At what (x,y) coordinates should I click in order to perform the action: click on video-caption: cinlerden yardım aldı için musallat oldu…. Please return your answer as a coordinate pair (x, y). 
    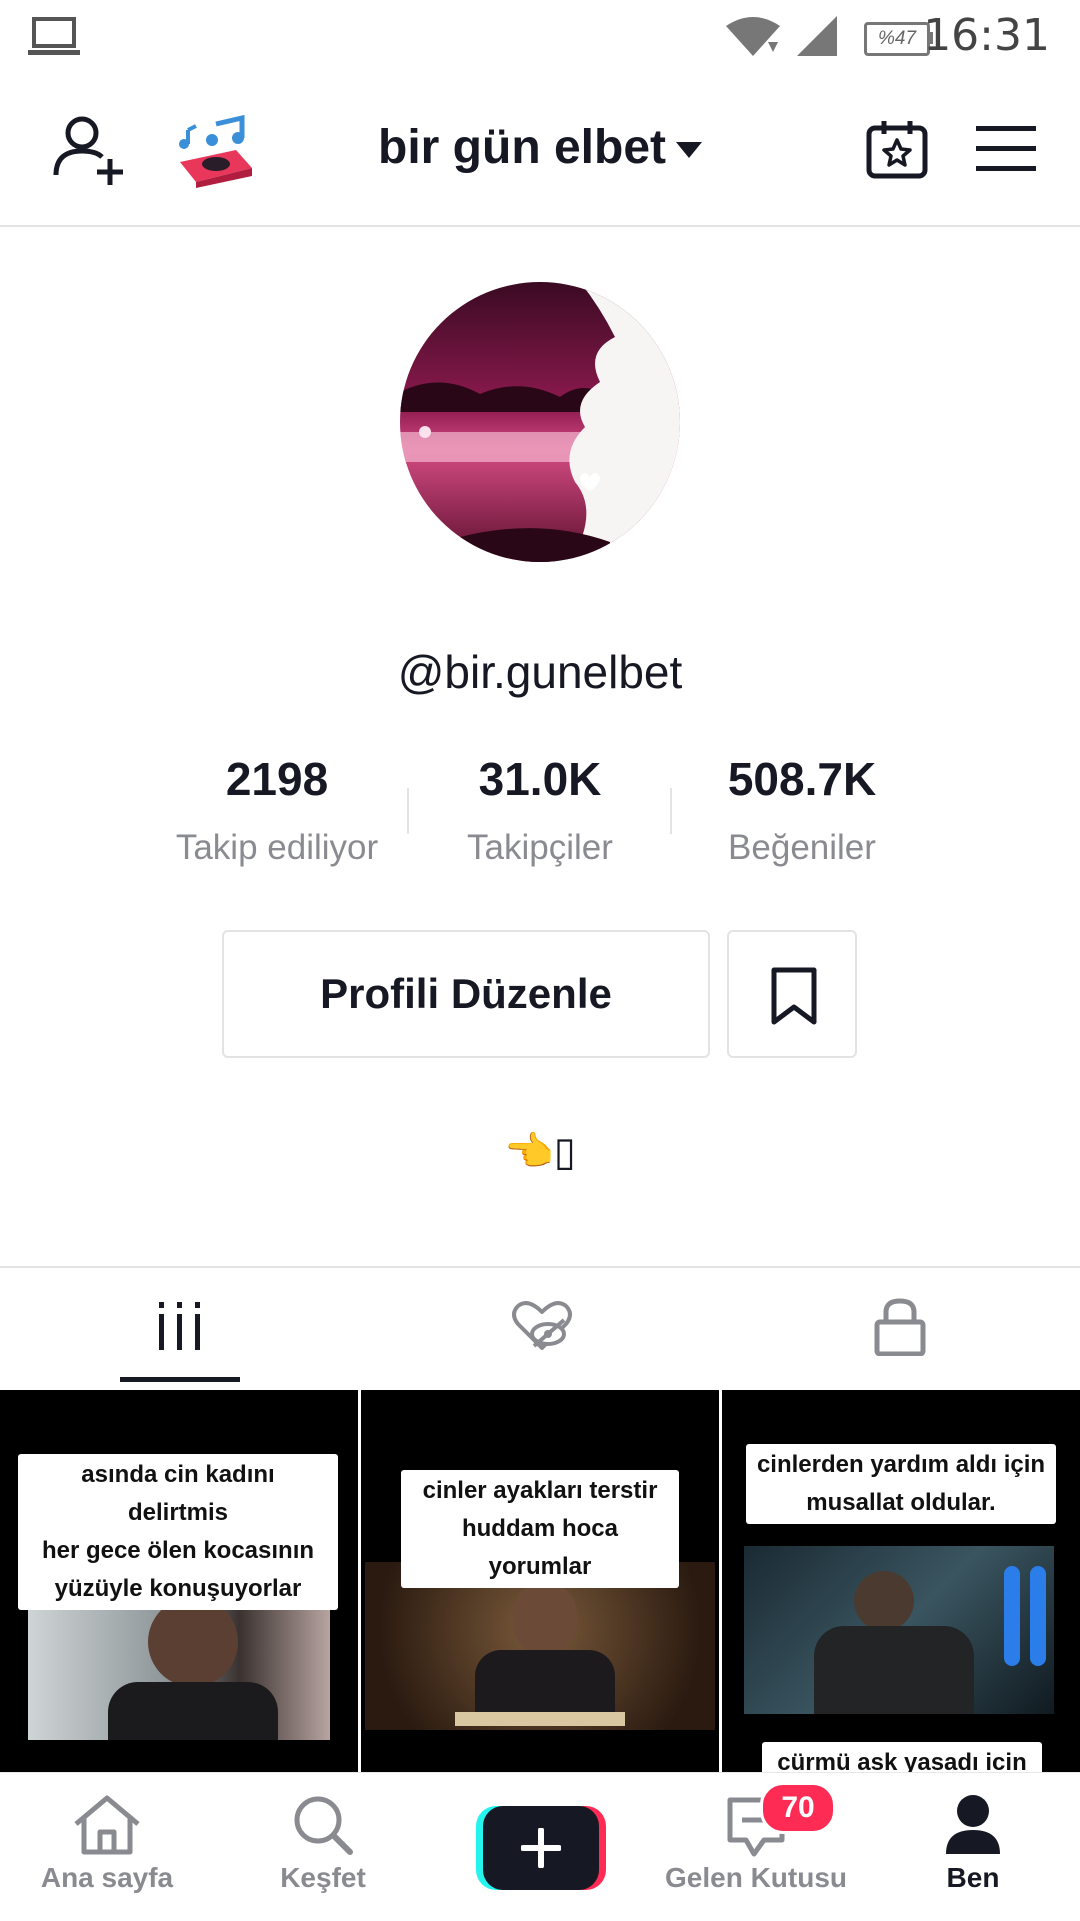
    Looking at the image, I should click on (901, 1484).